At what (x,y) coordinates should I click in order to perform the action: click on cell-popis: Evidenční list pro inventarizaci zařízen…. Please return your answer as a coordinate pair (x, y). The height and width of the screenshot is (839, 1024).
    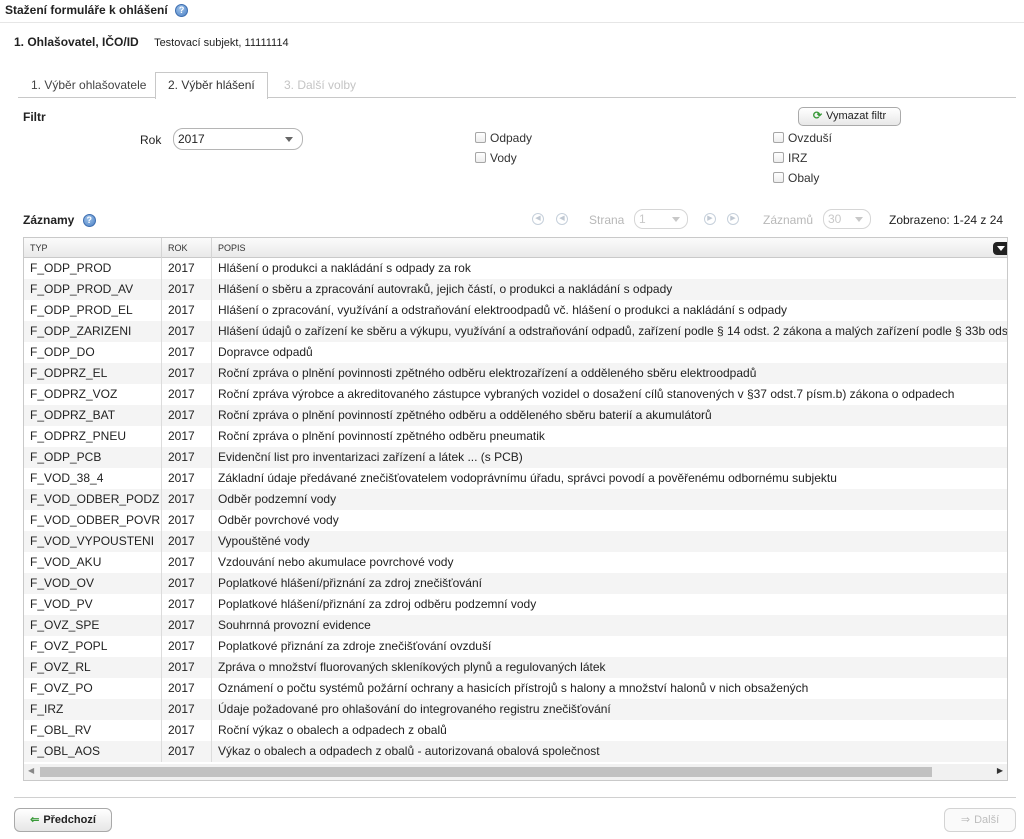
    Looking at the image, I should click on (370, 457).